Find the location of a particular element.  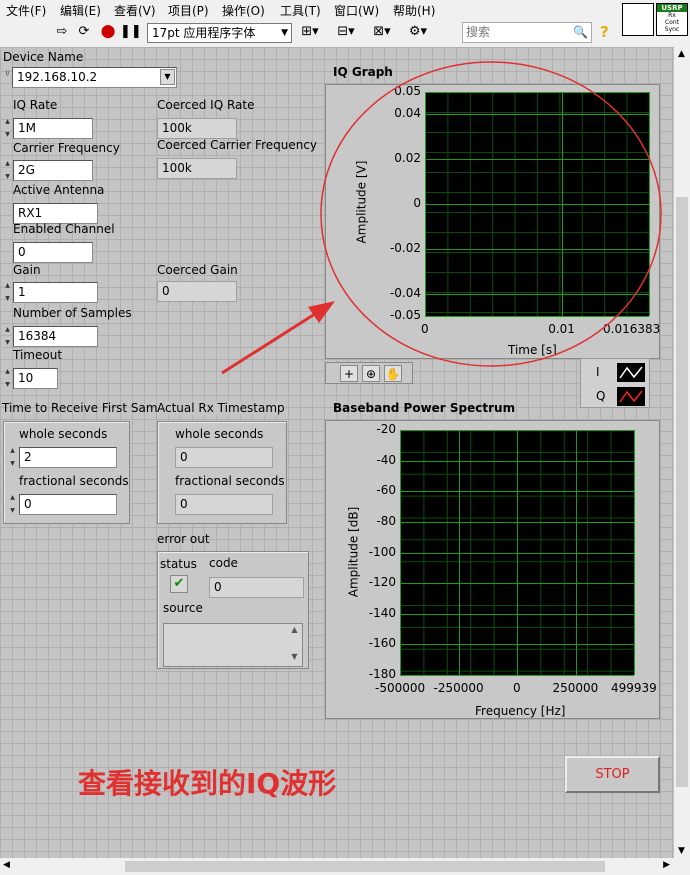

annotation-arrow-head is located at coordinates (321, 312).